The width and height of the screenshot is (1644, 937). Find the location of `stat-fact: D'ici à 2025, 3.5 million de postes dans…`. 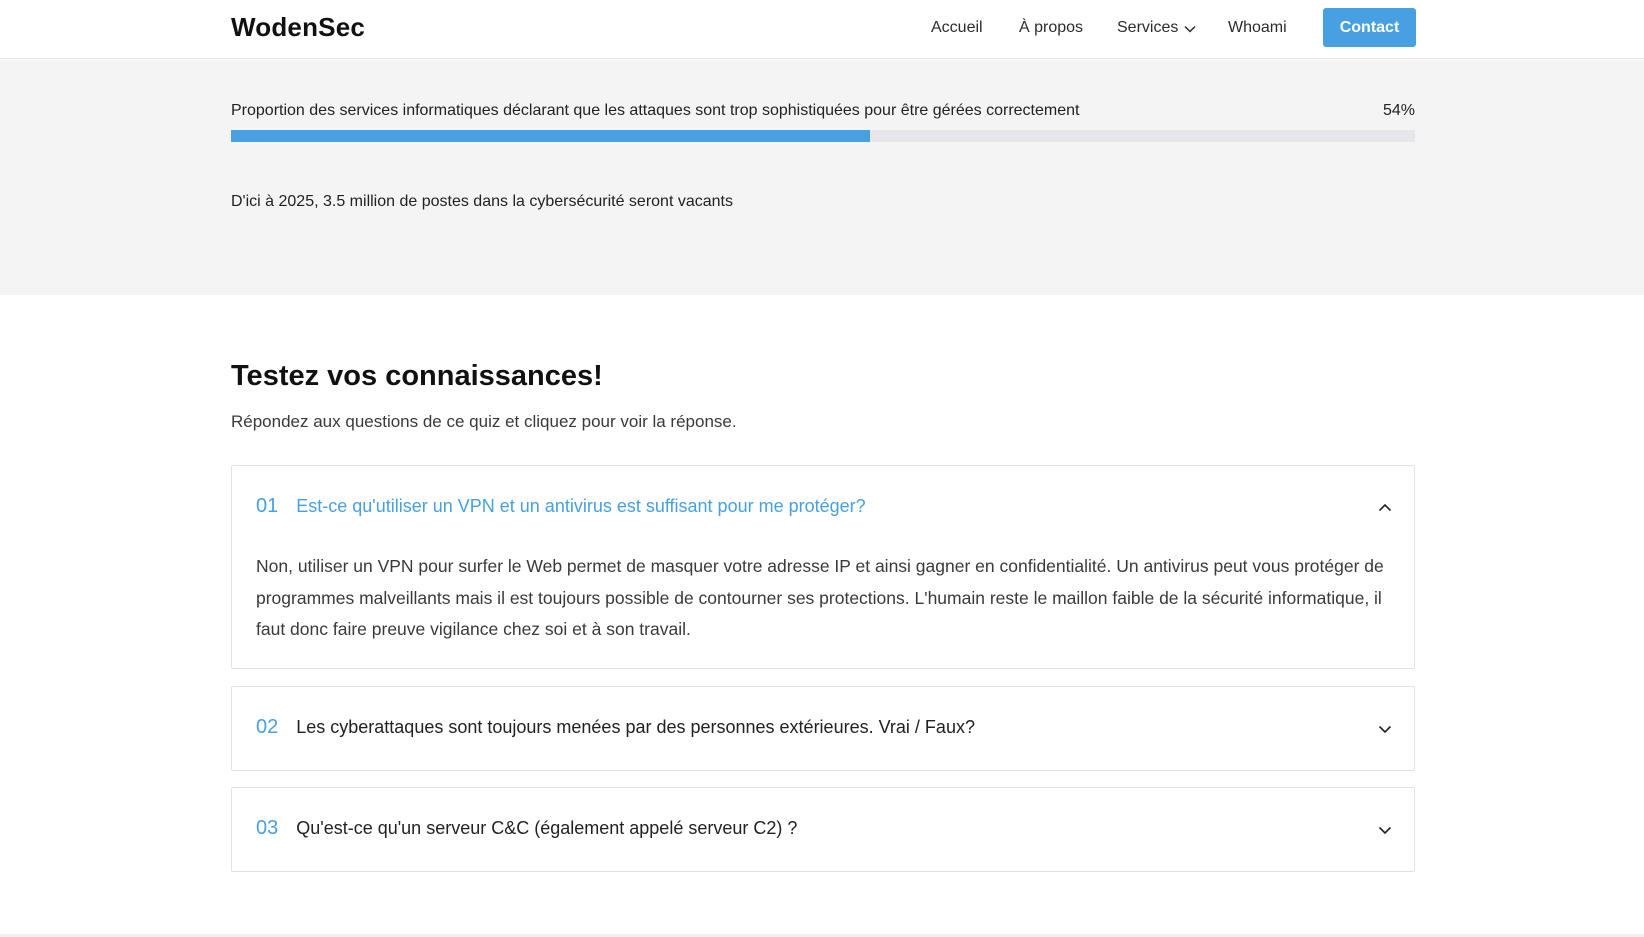

stat-fact: D'ici à 2025, 3.5 million de postes dans… is located at coordinates (482, 201).